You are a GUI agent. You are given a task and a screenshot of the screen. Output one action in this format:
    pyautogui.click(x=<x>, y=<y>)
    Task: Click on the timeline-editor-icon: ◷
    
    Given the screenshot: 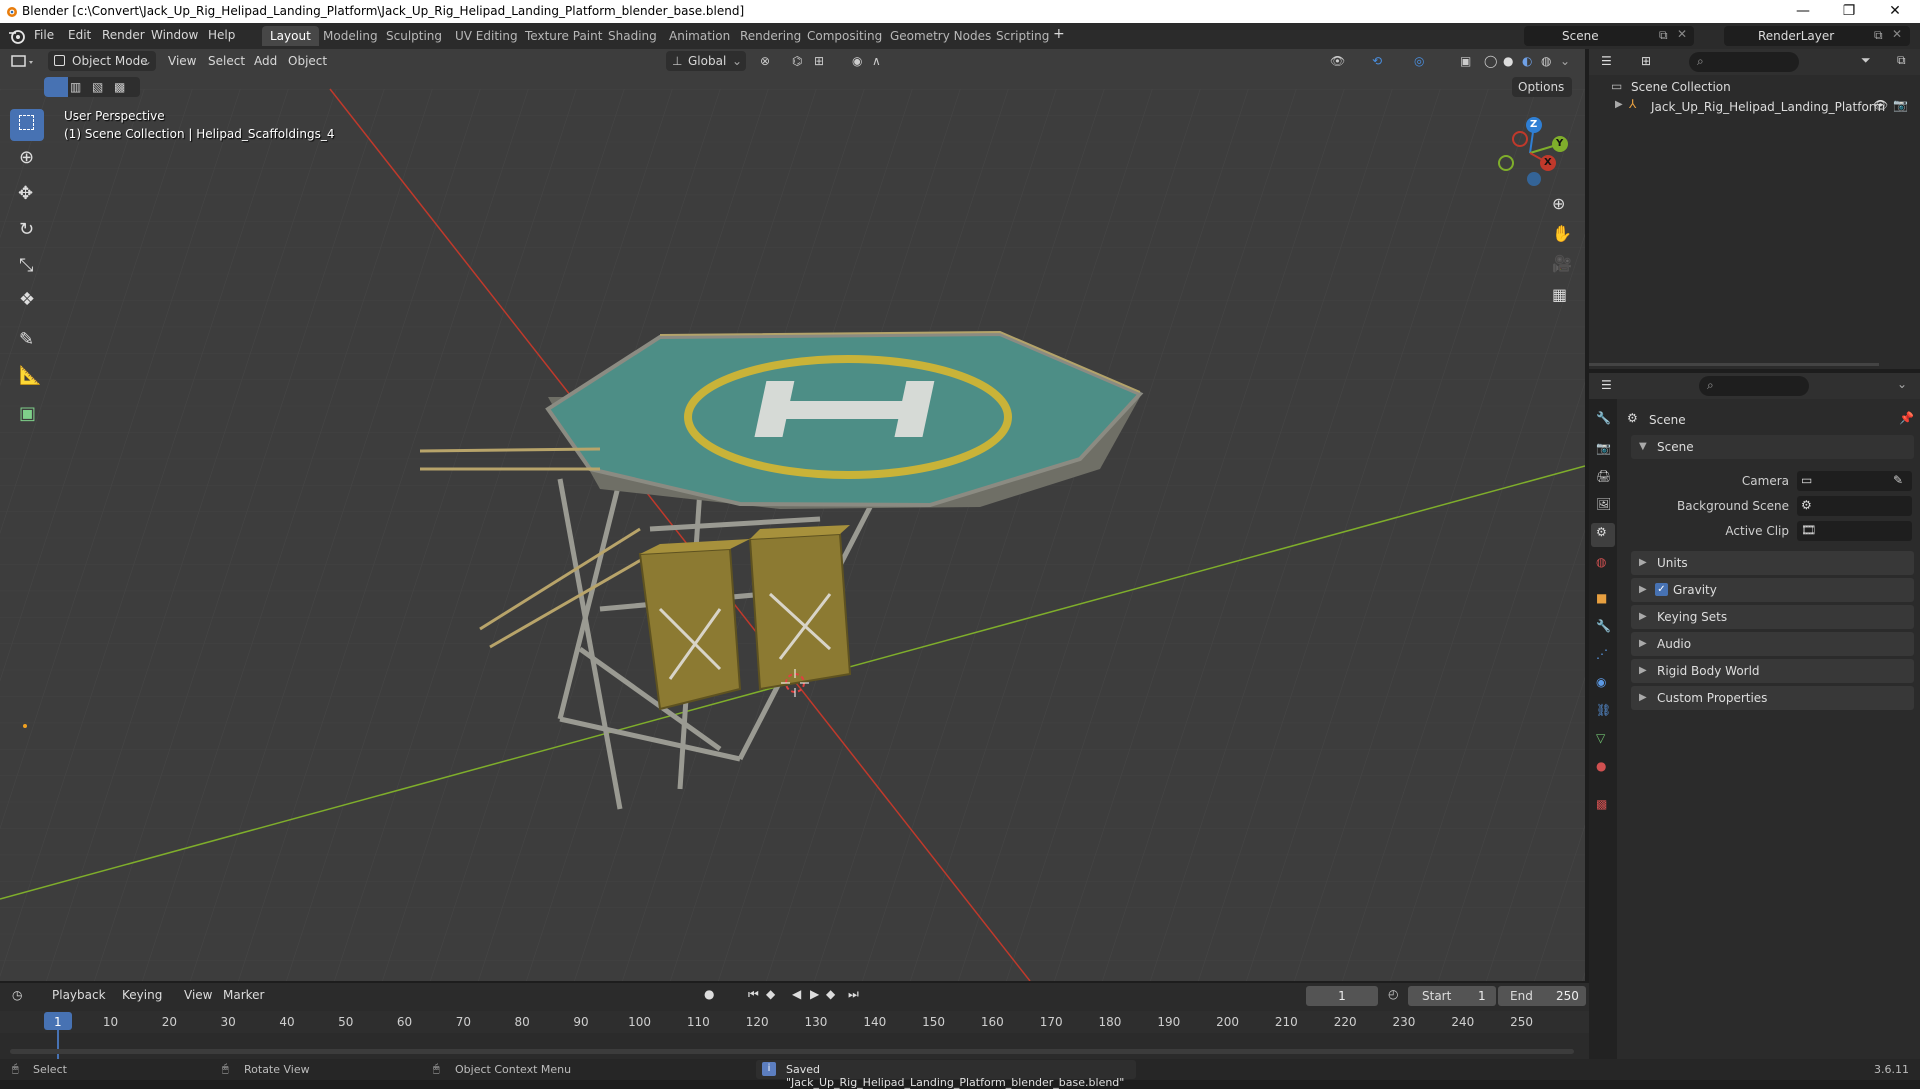 What is the action you would take?
    pyautogui.click(x=17, y=995)
    